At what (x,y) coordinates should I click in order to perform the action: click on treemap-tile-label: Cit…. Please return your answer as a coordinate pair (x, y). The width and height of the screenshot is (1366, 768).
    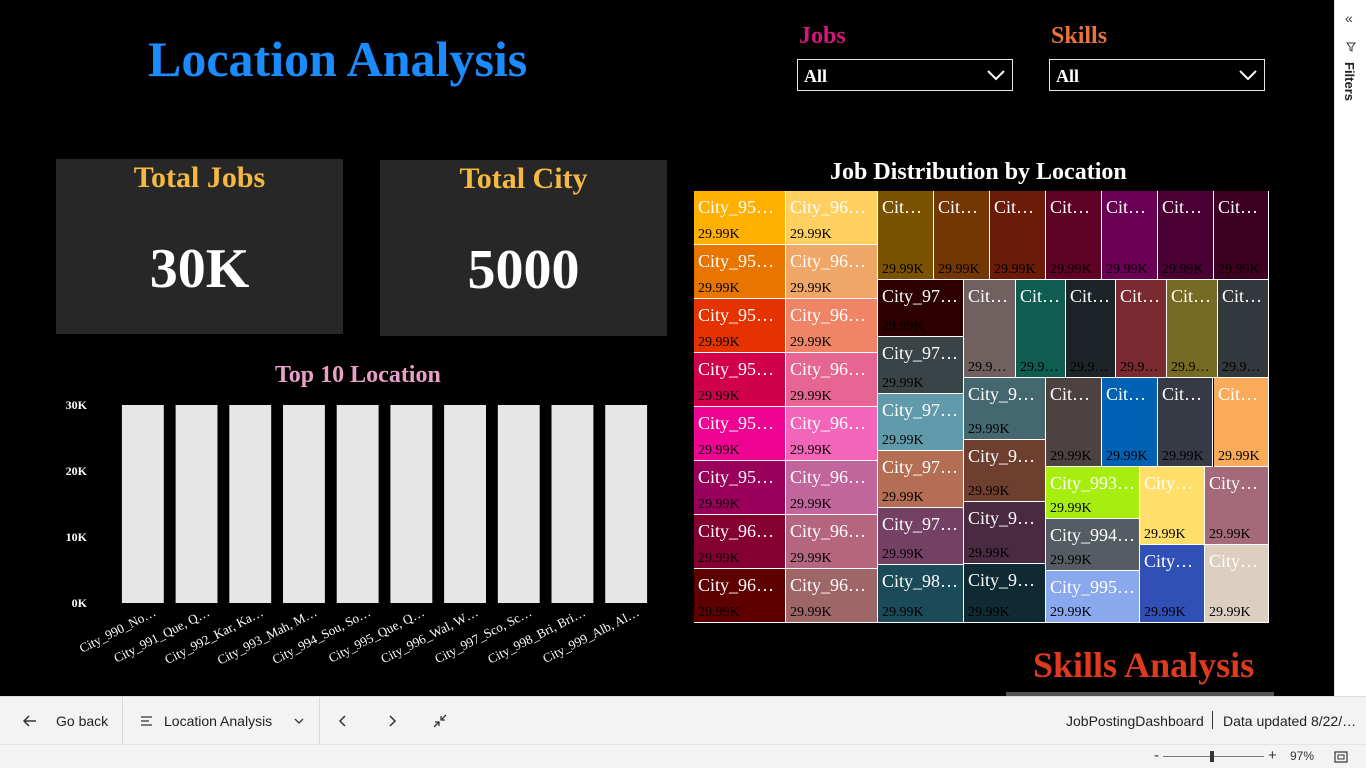
    Looking at the image, I should click on (1191, 296).